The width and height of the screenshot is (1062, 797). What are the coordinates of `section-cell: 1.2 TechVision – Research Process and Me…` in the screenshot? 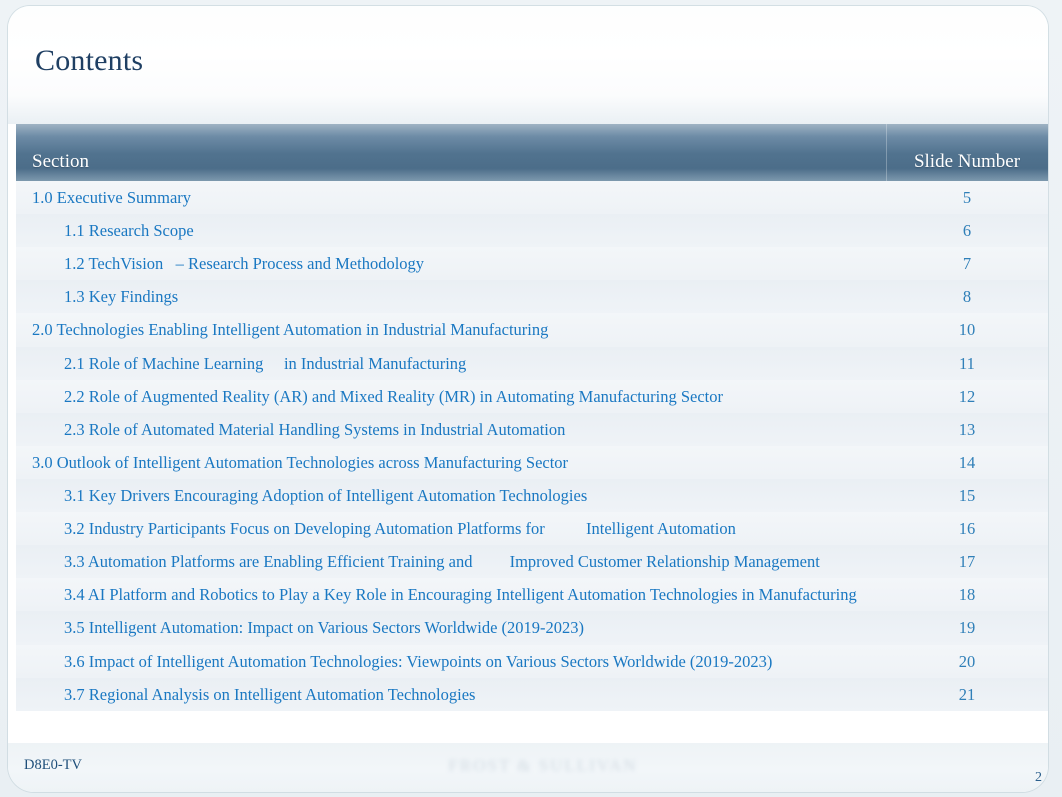 It's located at (244, 264).